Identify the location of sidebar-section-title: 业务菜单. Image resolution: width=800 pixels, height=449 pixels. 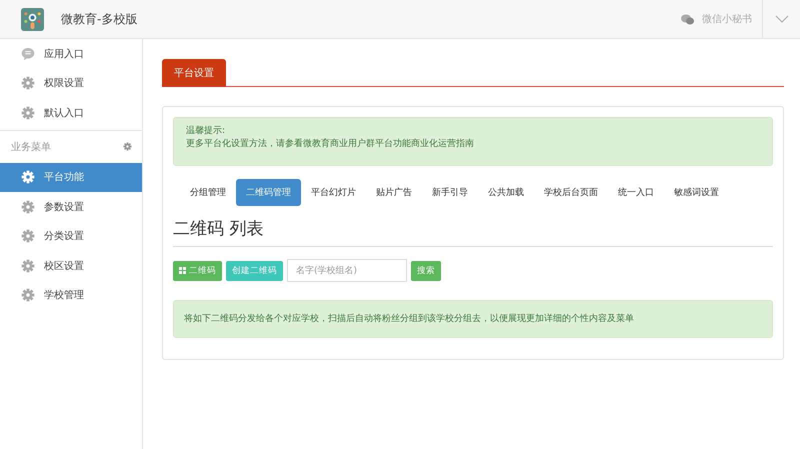
(31, 147).